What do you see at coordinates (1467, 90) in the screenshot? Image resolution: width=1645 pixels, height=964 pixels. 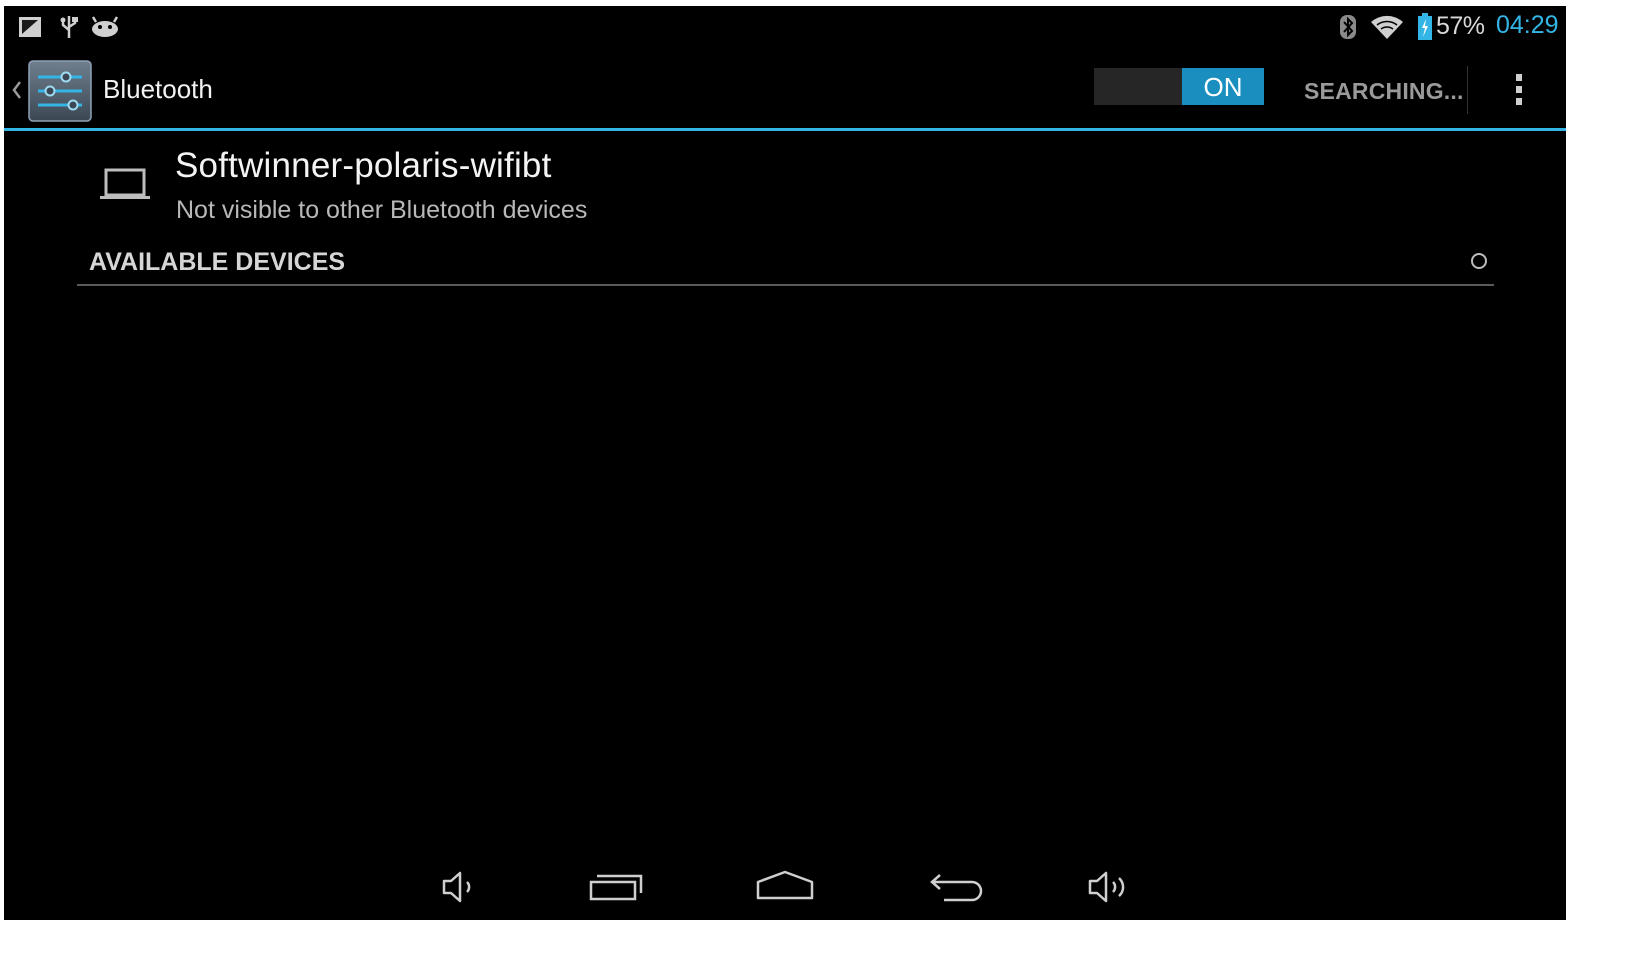 I see `action-separator` at bounding box center [1467, 90].